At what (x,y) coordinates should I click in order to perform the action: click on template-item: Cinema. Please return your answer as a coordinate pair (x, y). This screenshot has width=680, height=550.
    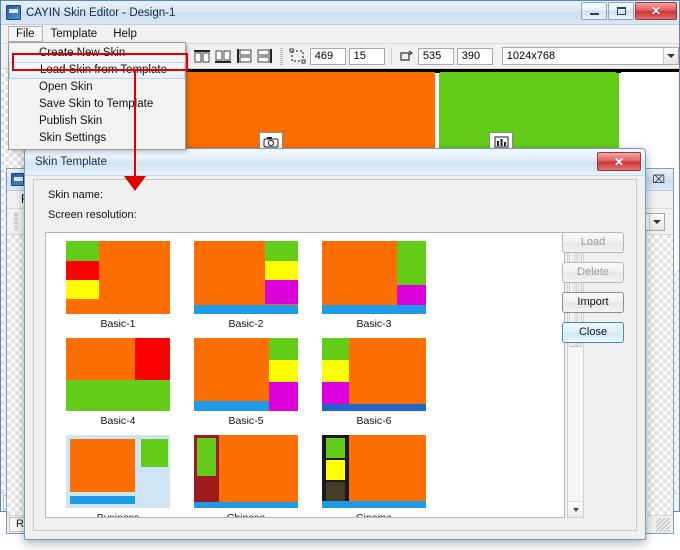
    Looking at the image, I should click on (374, 476).